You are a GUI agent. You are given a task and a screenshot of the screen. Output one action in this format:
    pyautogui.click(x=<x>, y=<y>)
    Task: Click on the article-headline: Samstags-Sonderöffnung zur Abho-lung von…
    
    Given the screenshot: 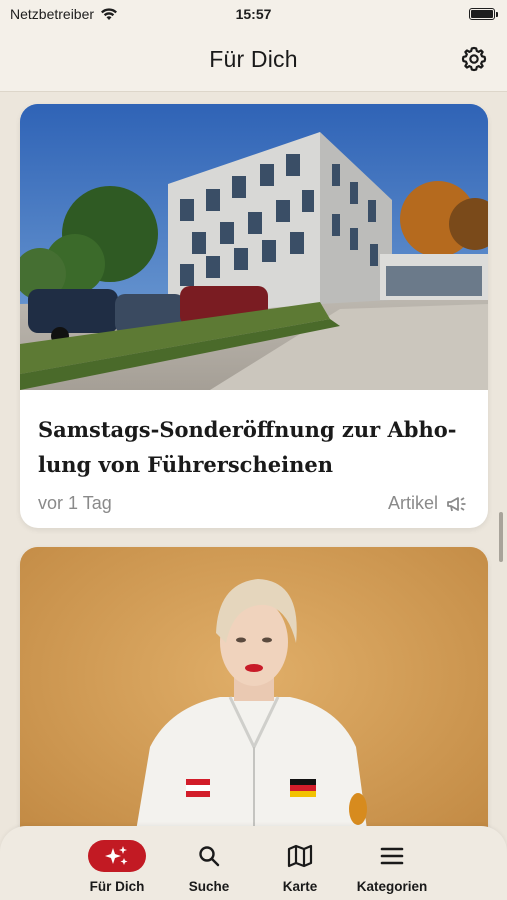 What is the action you would take?
    pyautogui.click(x=254, y=436)
    